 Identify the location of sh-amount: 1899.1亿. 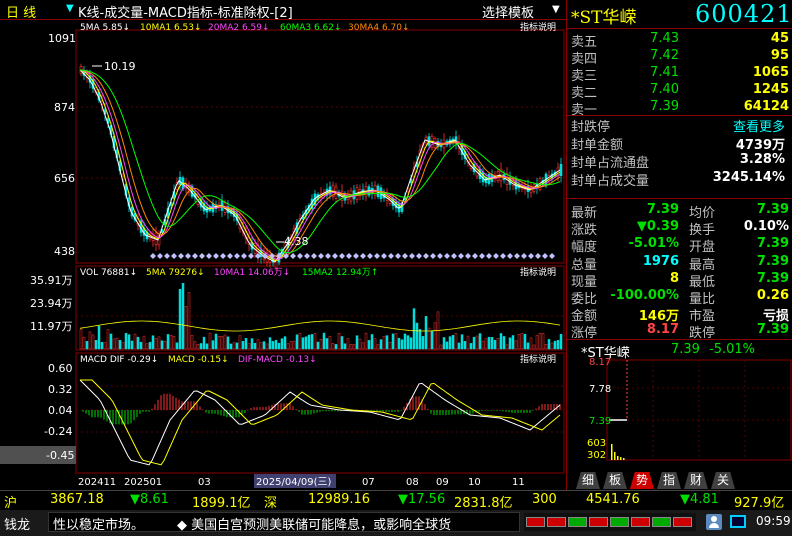
(221, 503).